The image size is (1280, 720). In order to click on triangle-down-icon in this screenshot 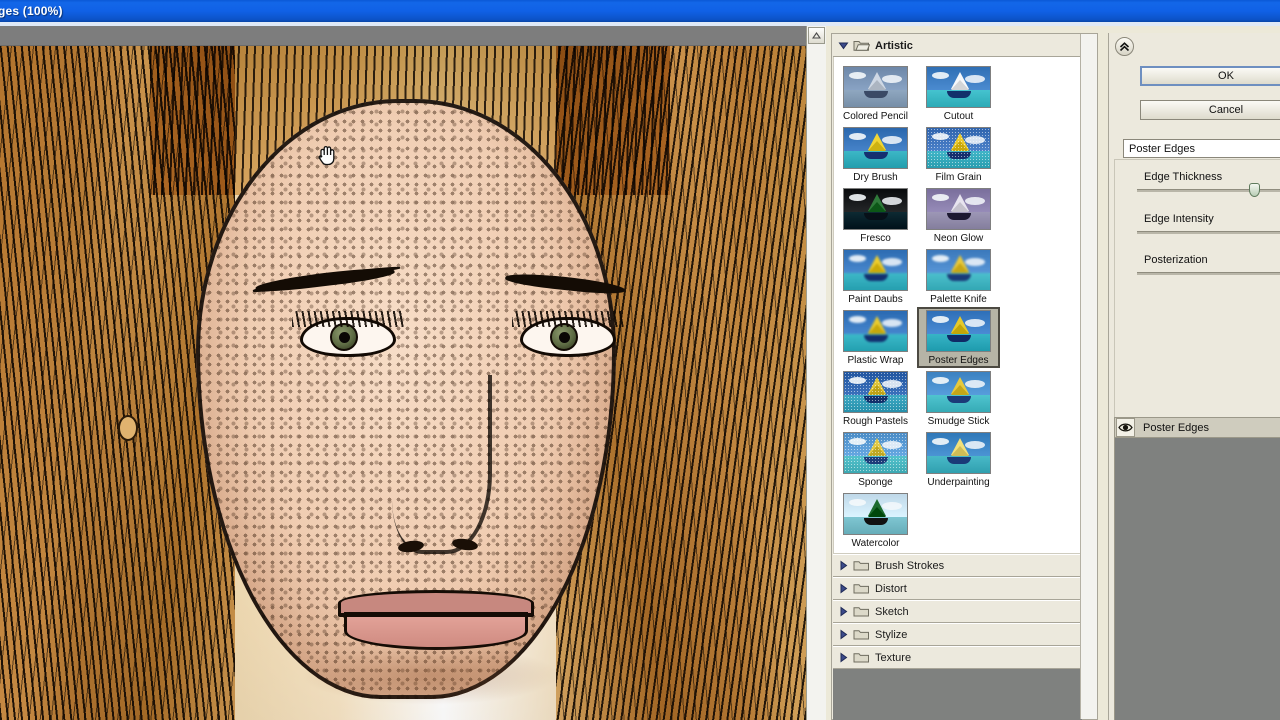, I will do `click(843, 45)`.